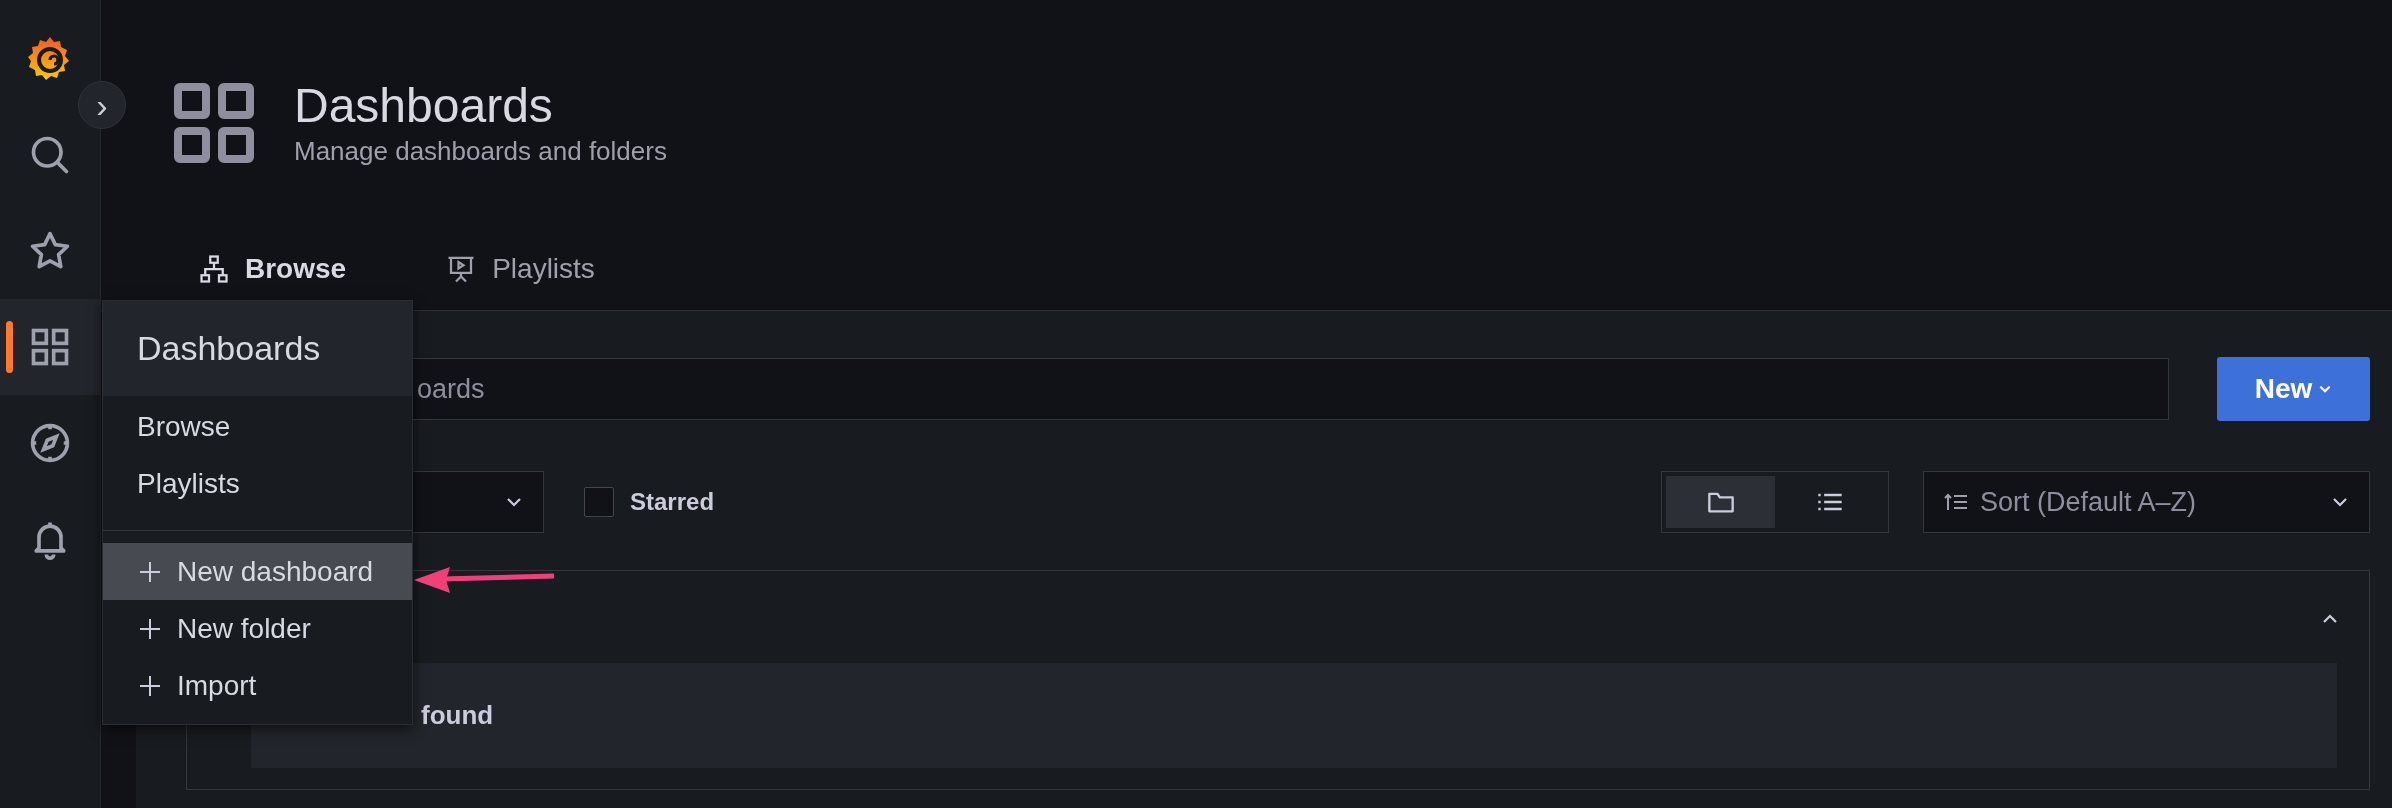  Describe the element at coordinates (480, 151) in the screenshot. I see `page-subtitle: Manage dashboards and folders` at that location.